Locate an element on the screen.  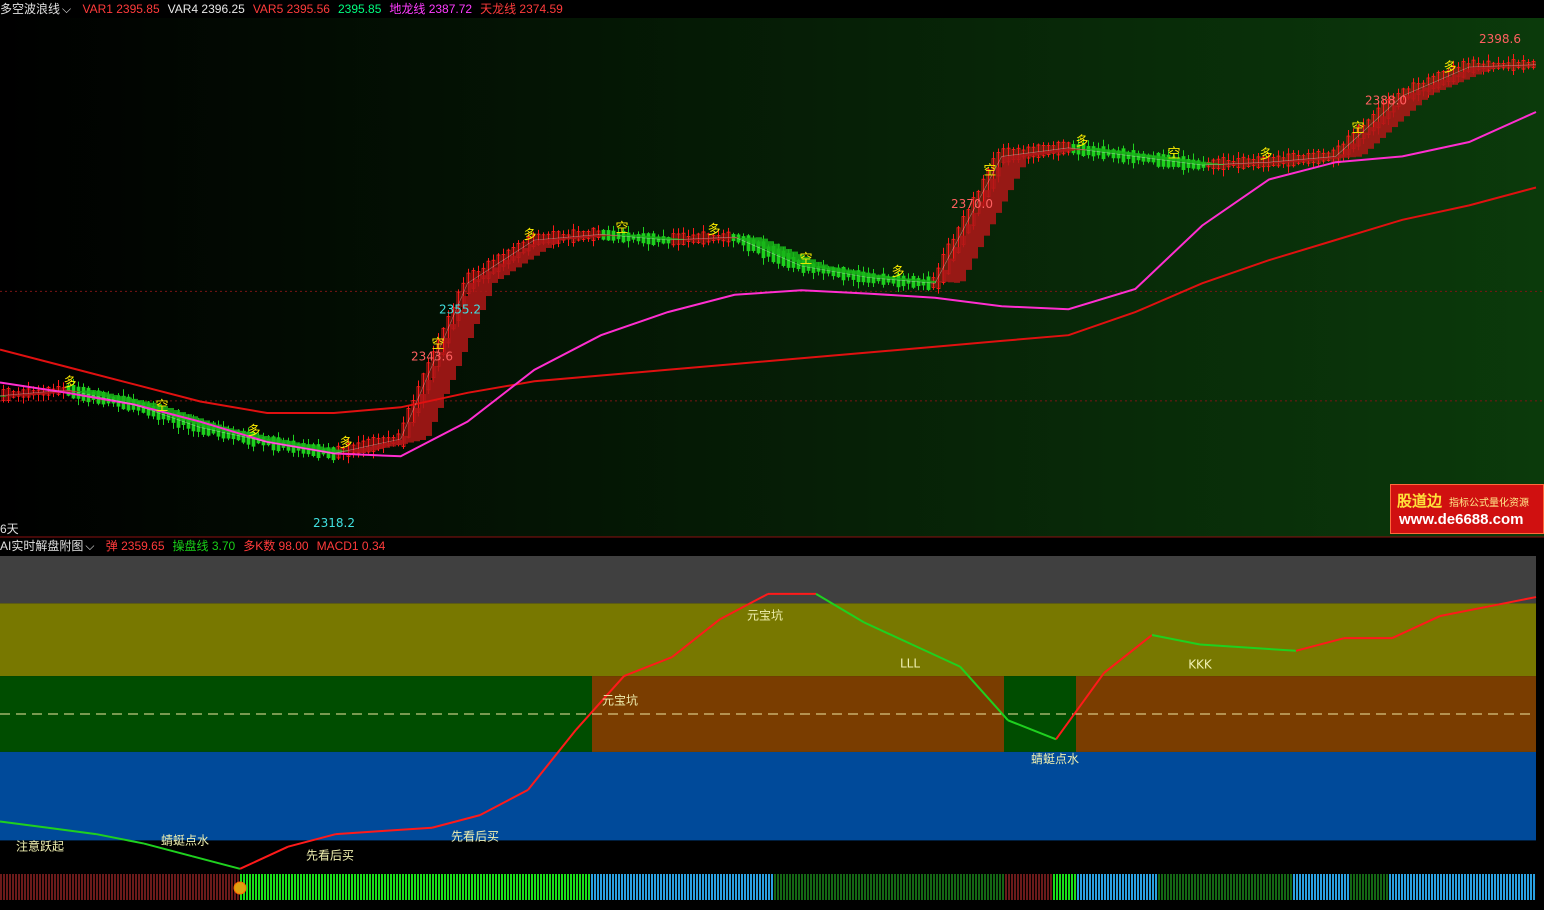
price-label-2: 2370.0 is located at coordinates (972, 204).